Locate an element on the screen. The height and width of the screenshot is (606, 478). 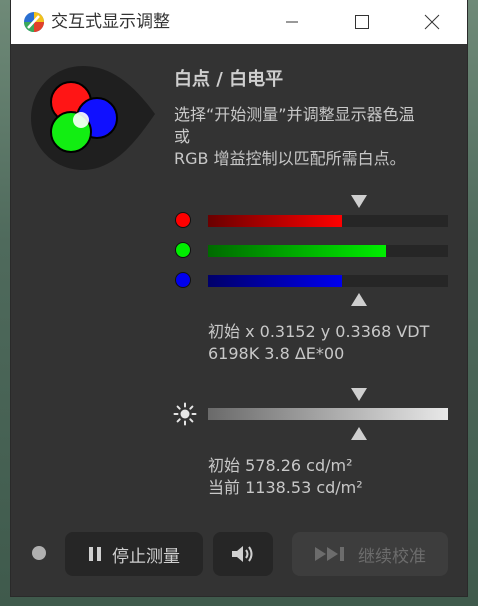
sound-toggle-button is located at coordinates (243, 554).